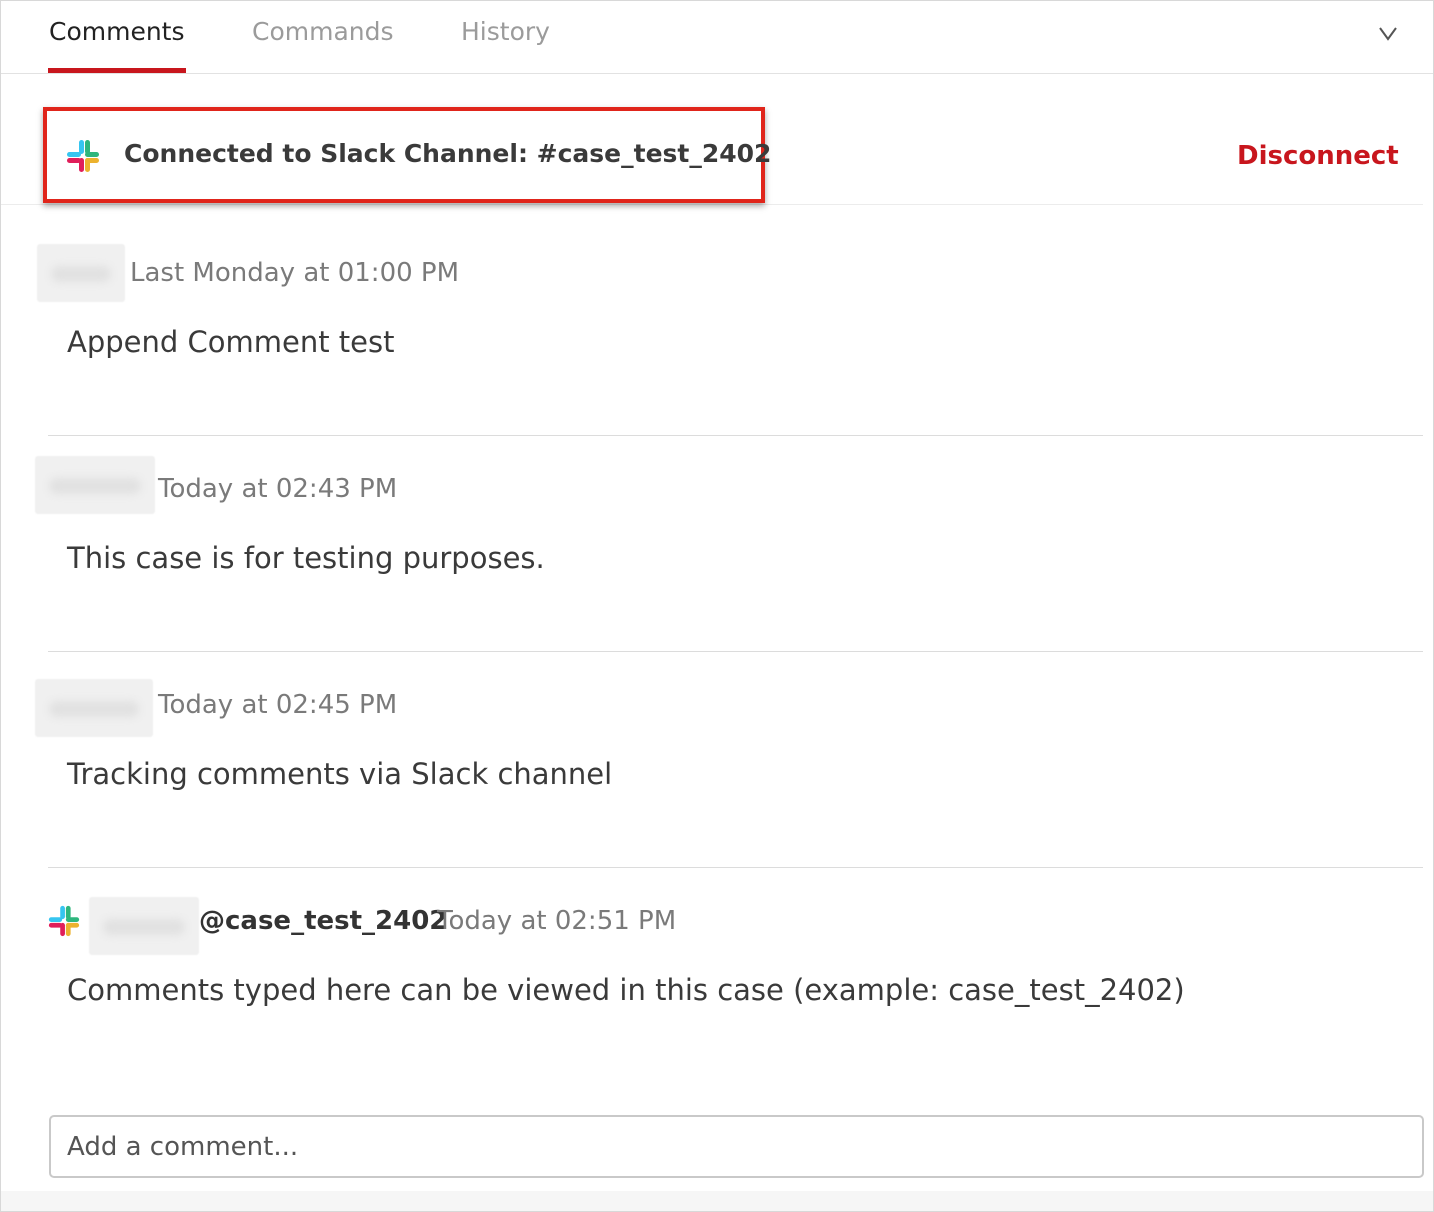 The width and height of the screenshot is (1434, 1212). What do you see at coordinates (717, 1201) in the screenshot?
I see `bottom-strip` at bounding box center [717, 1201].